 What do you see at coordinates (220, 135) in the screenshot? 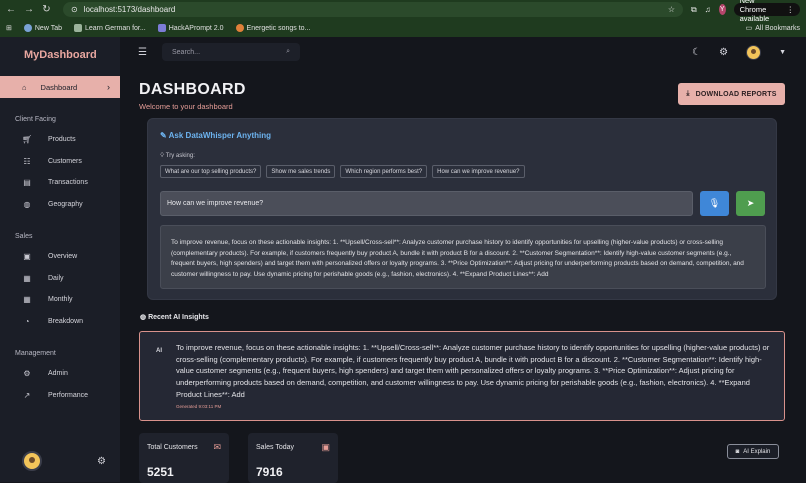
I see `ask-title-text: Ask DataWhisper Anything` at bounding box center [220, 135].